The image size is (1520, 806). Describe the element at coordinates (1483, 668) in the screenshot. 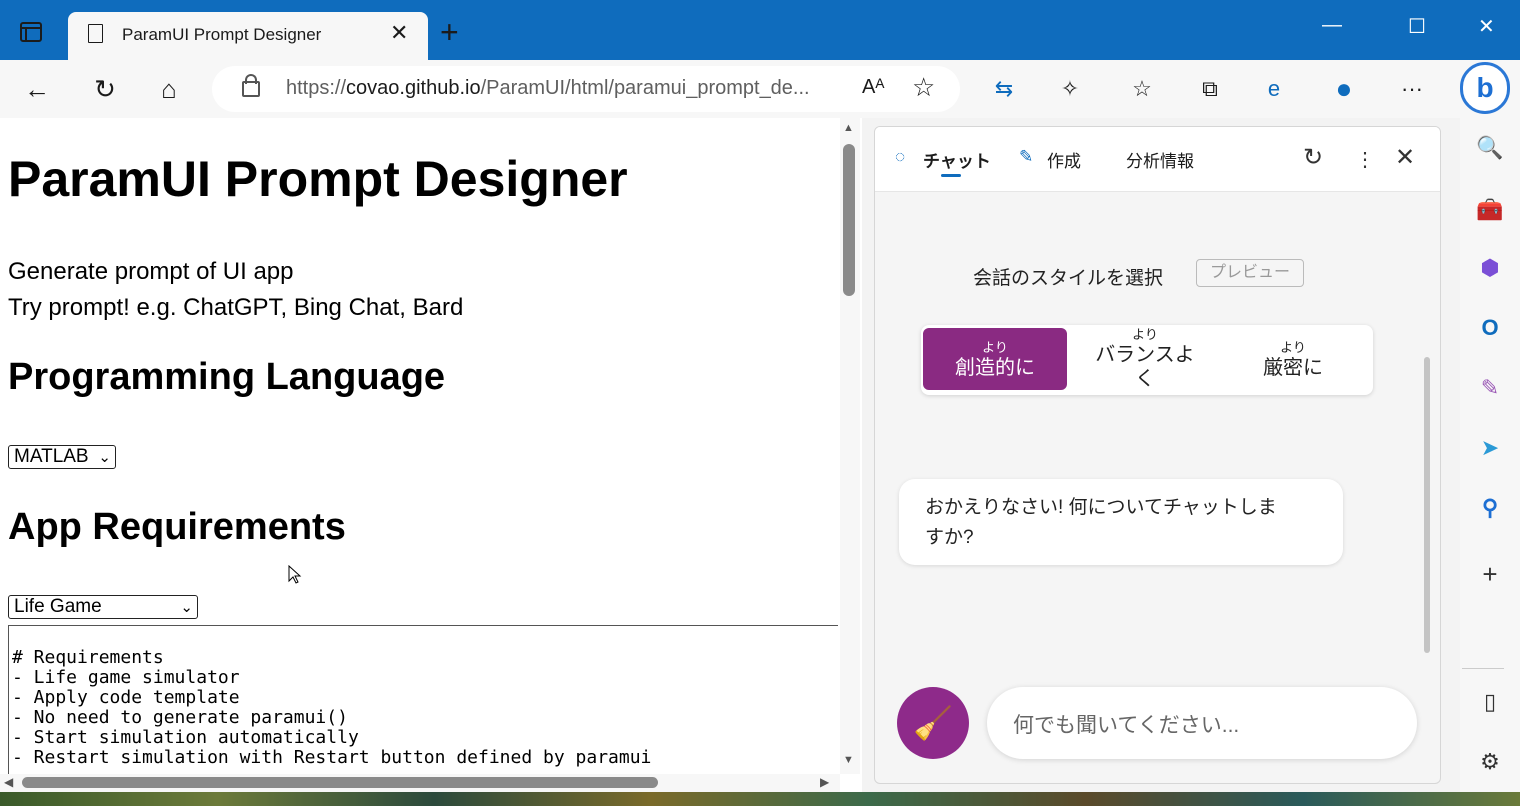

I see `sidebar-divider` at that location.